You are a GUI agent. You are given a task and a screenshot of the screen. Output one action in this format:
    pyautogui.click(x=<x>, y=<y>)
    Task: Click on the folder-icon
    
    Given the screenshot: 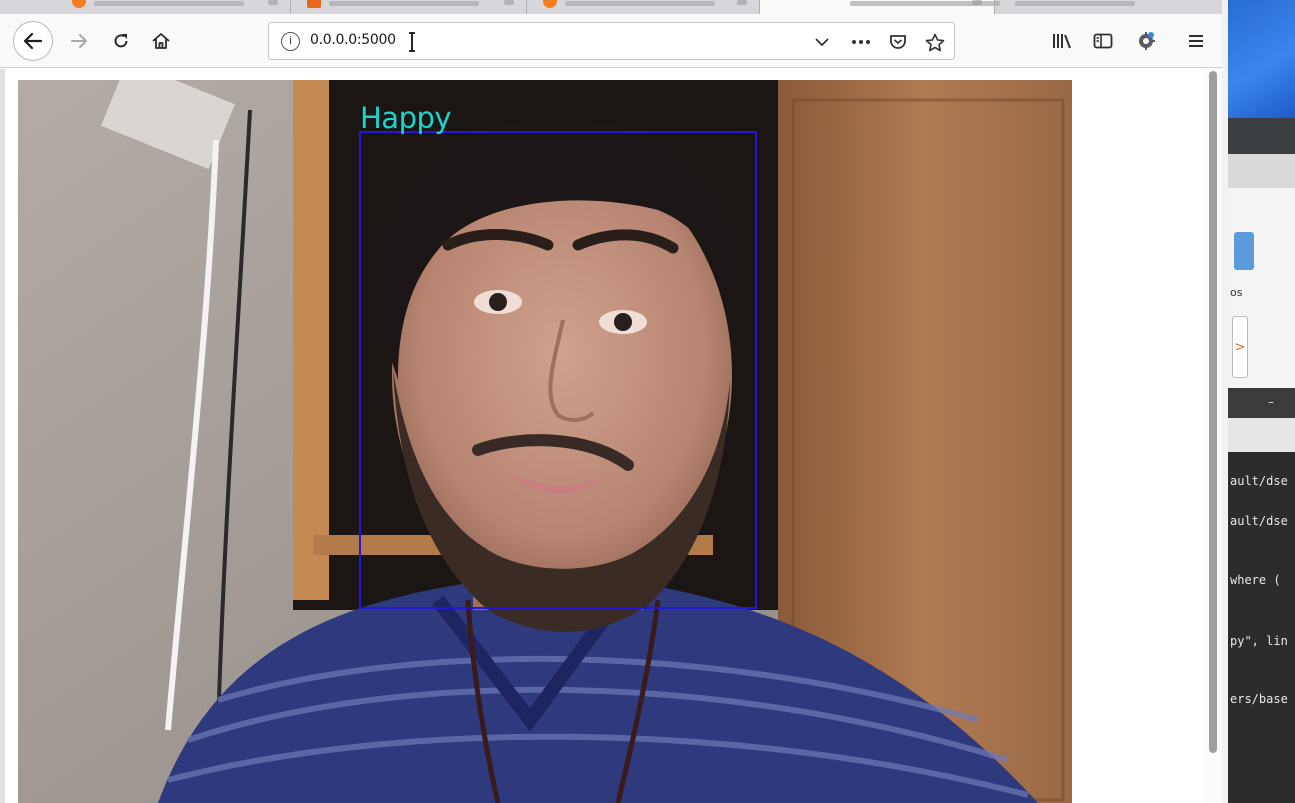 What is the action you would take?
    pyautogui.click(x=1244, y=251)
    